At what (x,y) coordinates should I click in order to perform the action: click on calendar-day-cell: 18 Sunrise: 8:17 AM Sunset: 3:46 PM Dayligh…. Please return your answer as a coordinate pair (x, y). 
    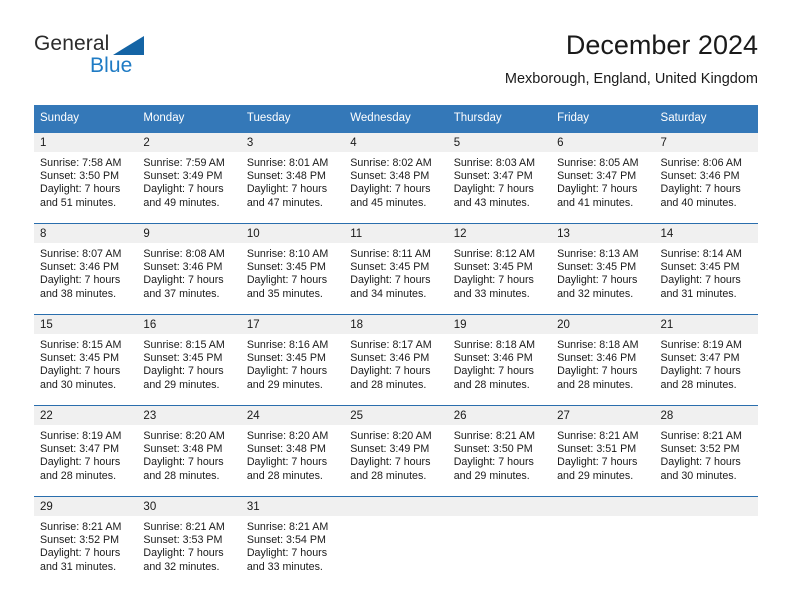
    Looking at the image, I should click on (396, 360).